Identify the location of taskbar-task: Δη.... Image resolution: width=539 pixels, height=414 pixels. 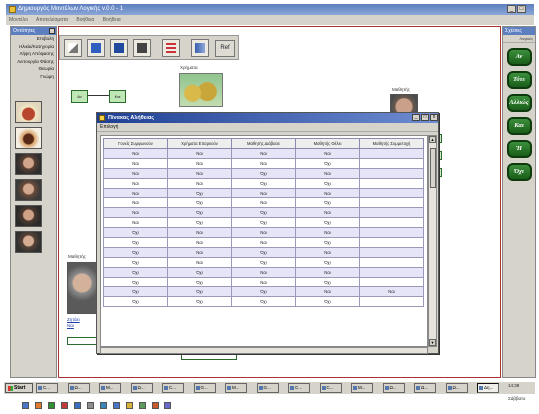
(488, 388).